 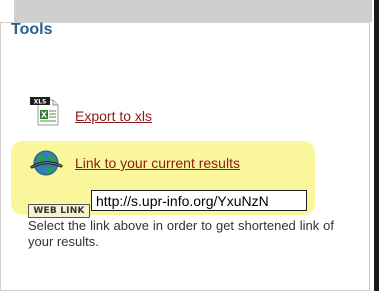 I want to click on web-link-badge: WEB LINK, so click(x=59, y=211).